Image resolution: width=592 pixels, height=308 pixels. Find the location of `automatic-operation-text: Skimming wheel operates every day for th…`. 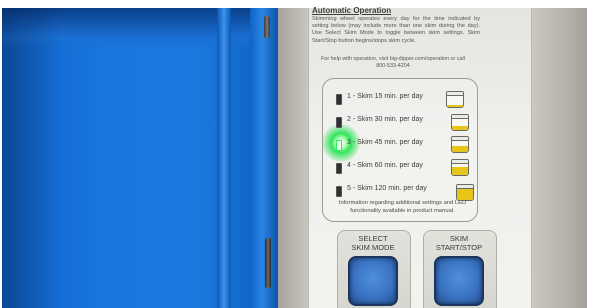

automatic-operation-text: Skimming wheel operates every day for th… is located at coordinates (396, 30).